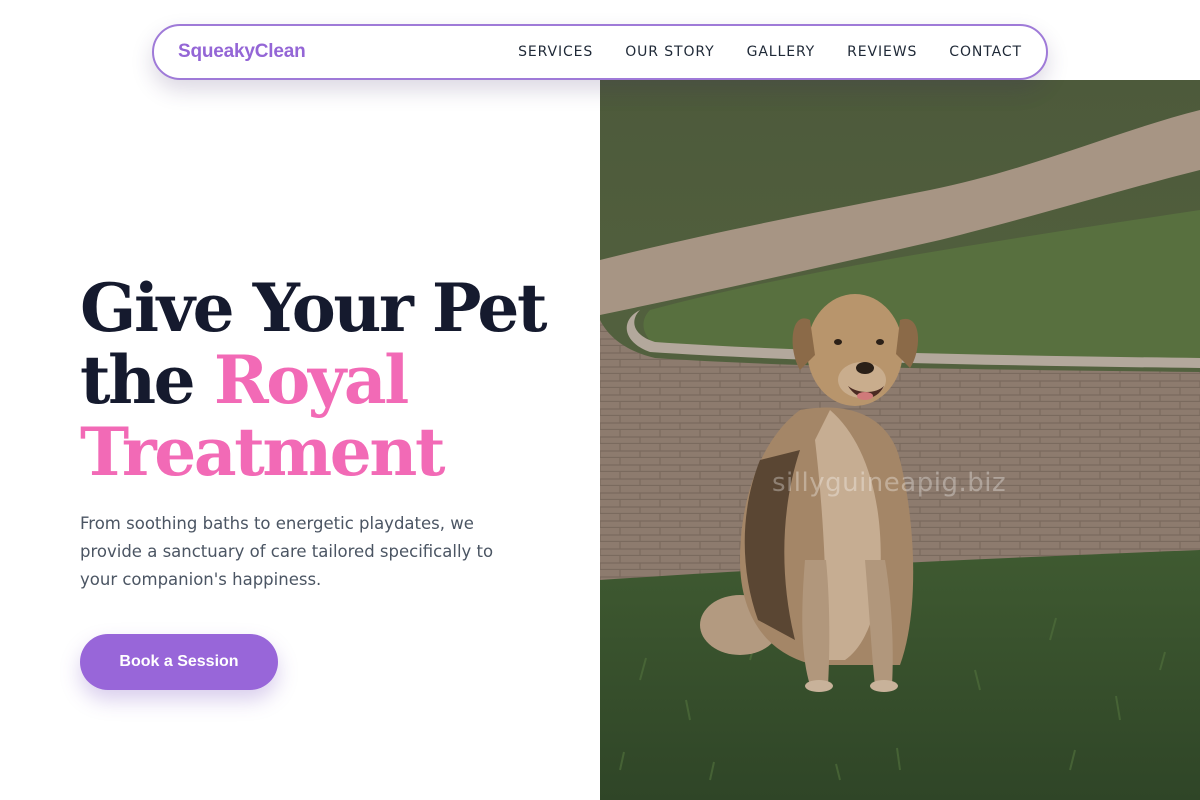 The image size is (1200, 800). Describe the element at coordinates (985, 52) in the screenshot. I see `nav-link-contact: CONTACT` at that location.